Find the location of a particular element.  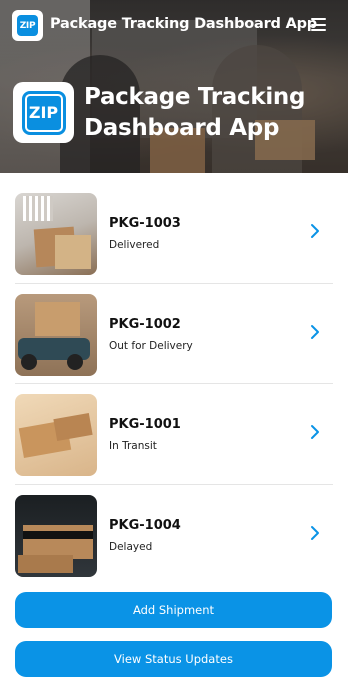

app-logo: ZIP is located at coordinates (27, 25).